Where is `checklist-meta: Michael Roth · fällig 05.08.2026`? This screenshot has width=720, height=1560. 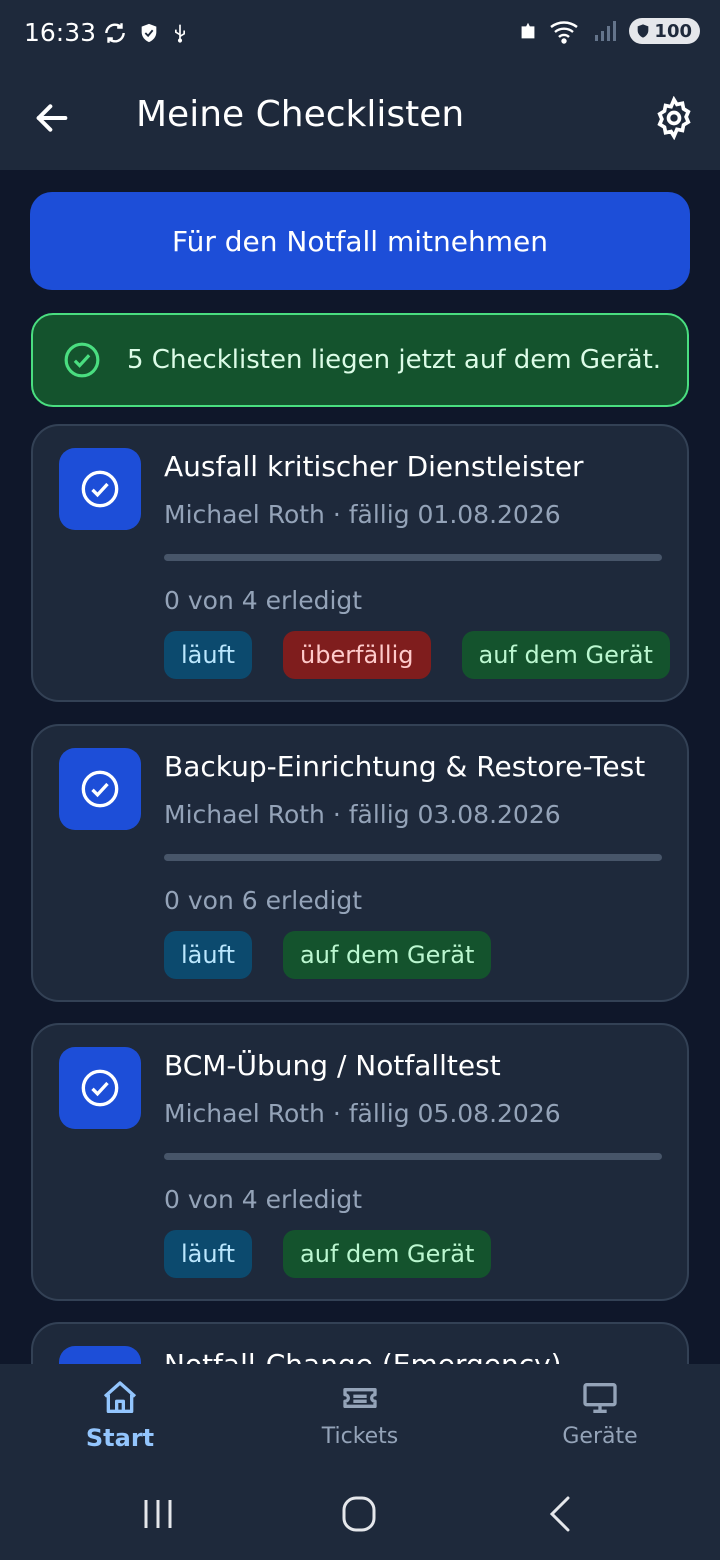 checklist-meta: Michael Roth · fällig 05.08.2026 is located at coordinates (362, 1113).